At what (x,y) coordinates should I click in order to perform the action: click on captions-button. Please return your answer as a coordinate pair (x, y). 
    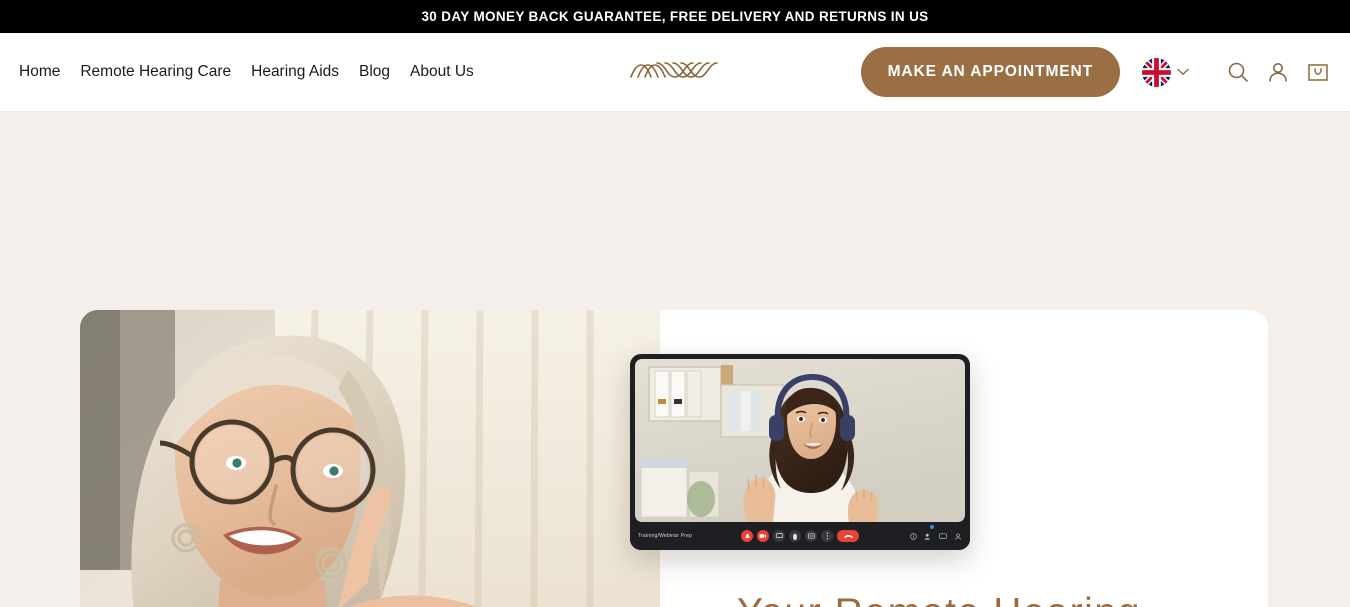
    Looking at the image, I should click on (811, 536).